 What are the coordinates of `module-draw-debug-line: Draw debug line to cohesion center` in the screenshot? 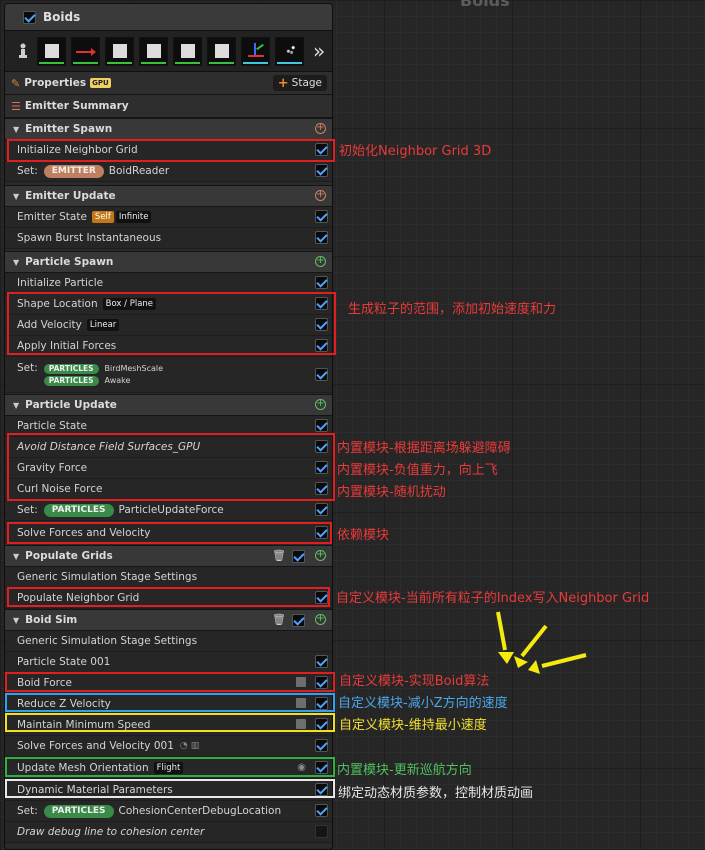 It's located at (168, 832).